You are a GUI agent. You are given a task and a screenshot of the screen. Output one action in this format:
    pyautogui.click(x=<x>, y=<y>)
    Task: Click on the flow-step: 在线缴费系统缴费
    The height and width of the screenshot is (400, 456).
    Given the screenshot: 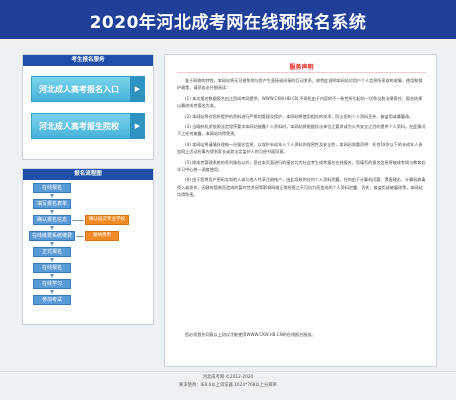 What is the action you would take?
    pyautogui.click(x=52, y=236)
    